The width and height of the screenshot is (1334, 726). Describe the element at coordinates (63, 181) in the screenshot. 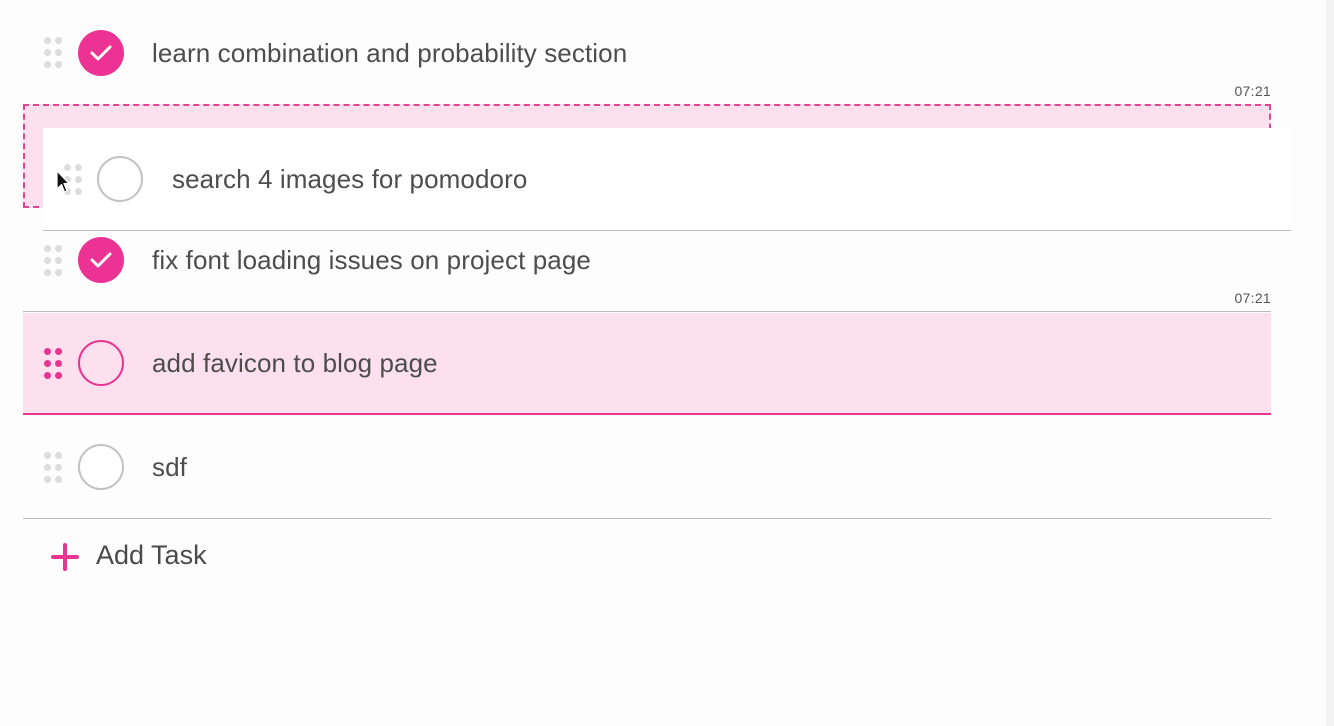

I see `mouse-pointer-icon` at that location.